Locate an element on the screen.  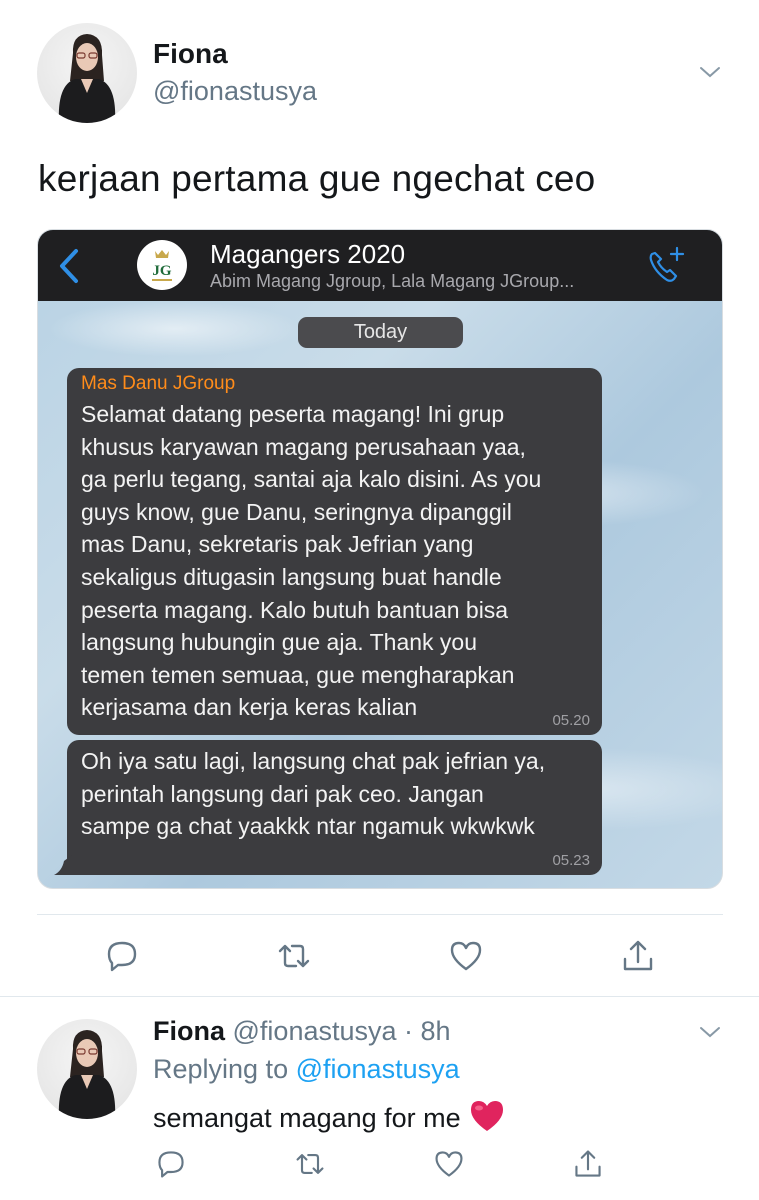
red-heart-emoji is located at coordinates (486, 1116).